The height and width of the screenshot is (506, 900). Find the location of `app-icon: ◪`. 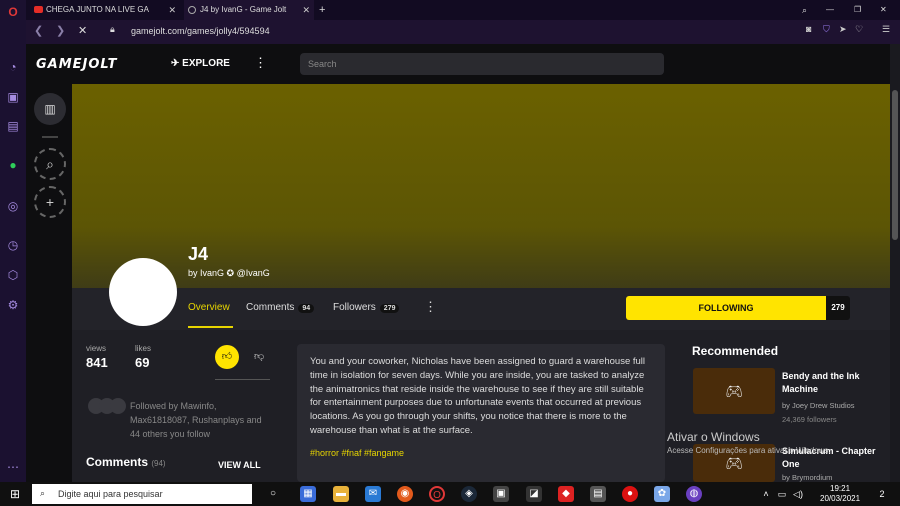

app-icon: ◪ is located at coordinates (534, 494).